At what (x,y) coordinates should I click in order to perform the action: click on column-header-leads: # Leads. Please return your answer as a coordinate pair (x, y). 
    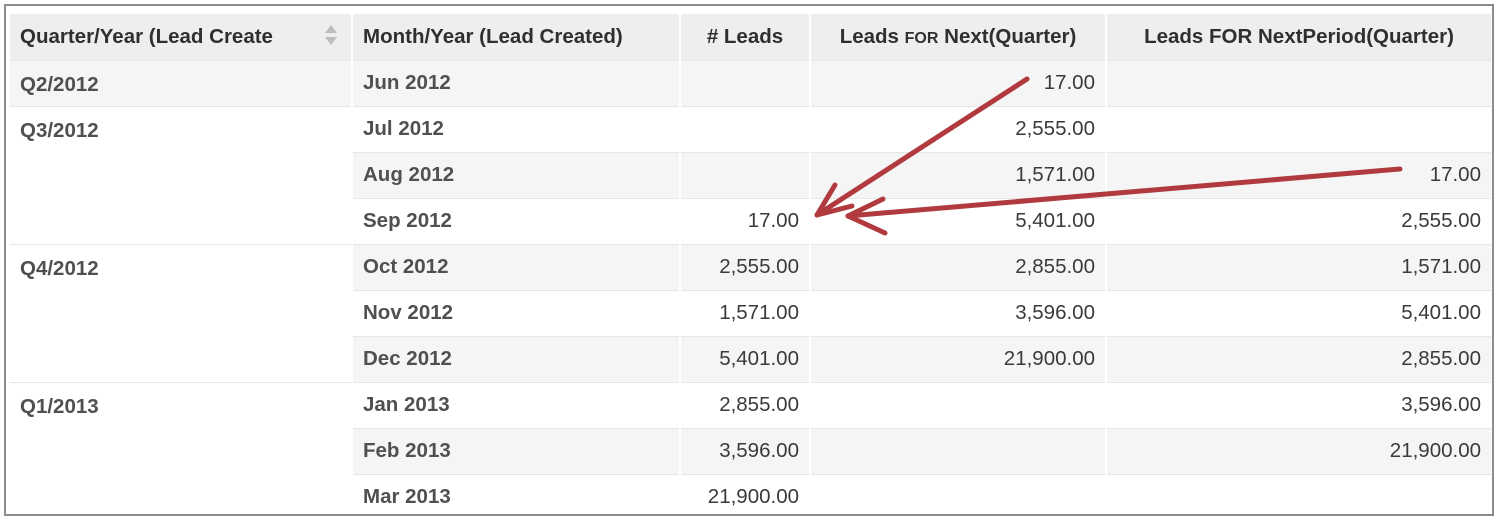
    Looking at the image, I should click on (745, 37).